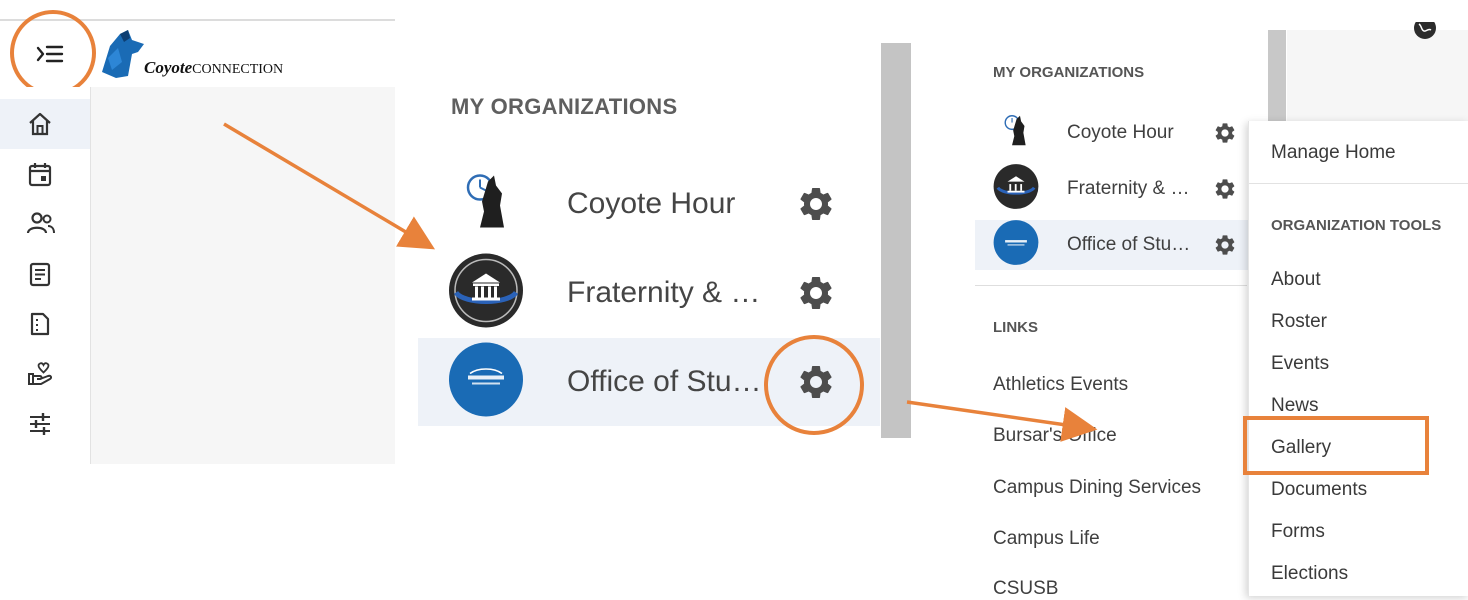 The height and width of the screenshot is (600, 1468). I want to click on rail-item-organizations, so click(45, 224).